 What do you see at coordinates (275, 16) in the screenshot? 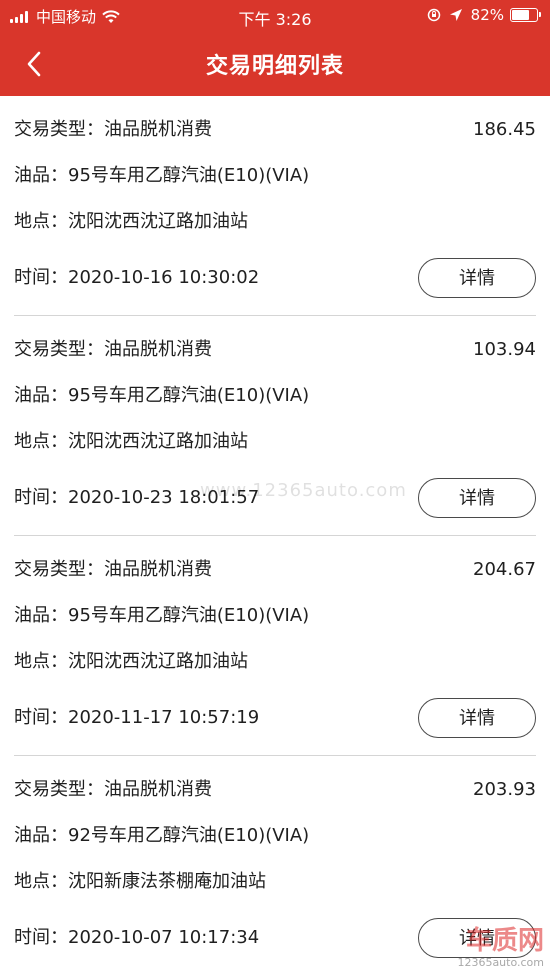
I see `status-bar: 中国移动 下午 3:26 82%` at bounding box center [275, 16].